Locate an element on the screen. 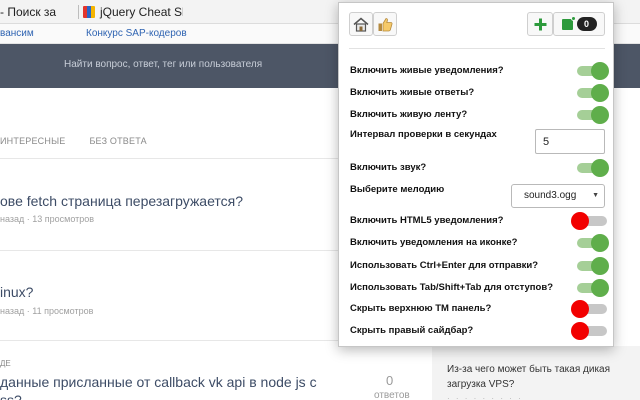 The height and width of the screenshot is (400, 640). setting-hide-tm-panel-label: Скрыть верхнюю ТМ панель? is located at coordinates (421, 308).